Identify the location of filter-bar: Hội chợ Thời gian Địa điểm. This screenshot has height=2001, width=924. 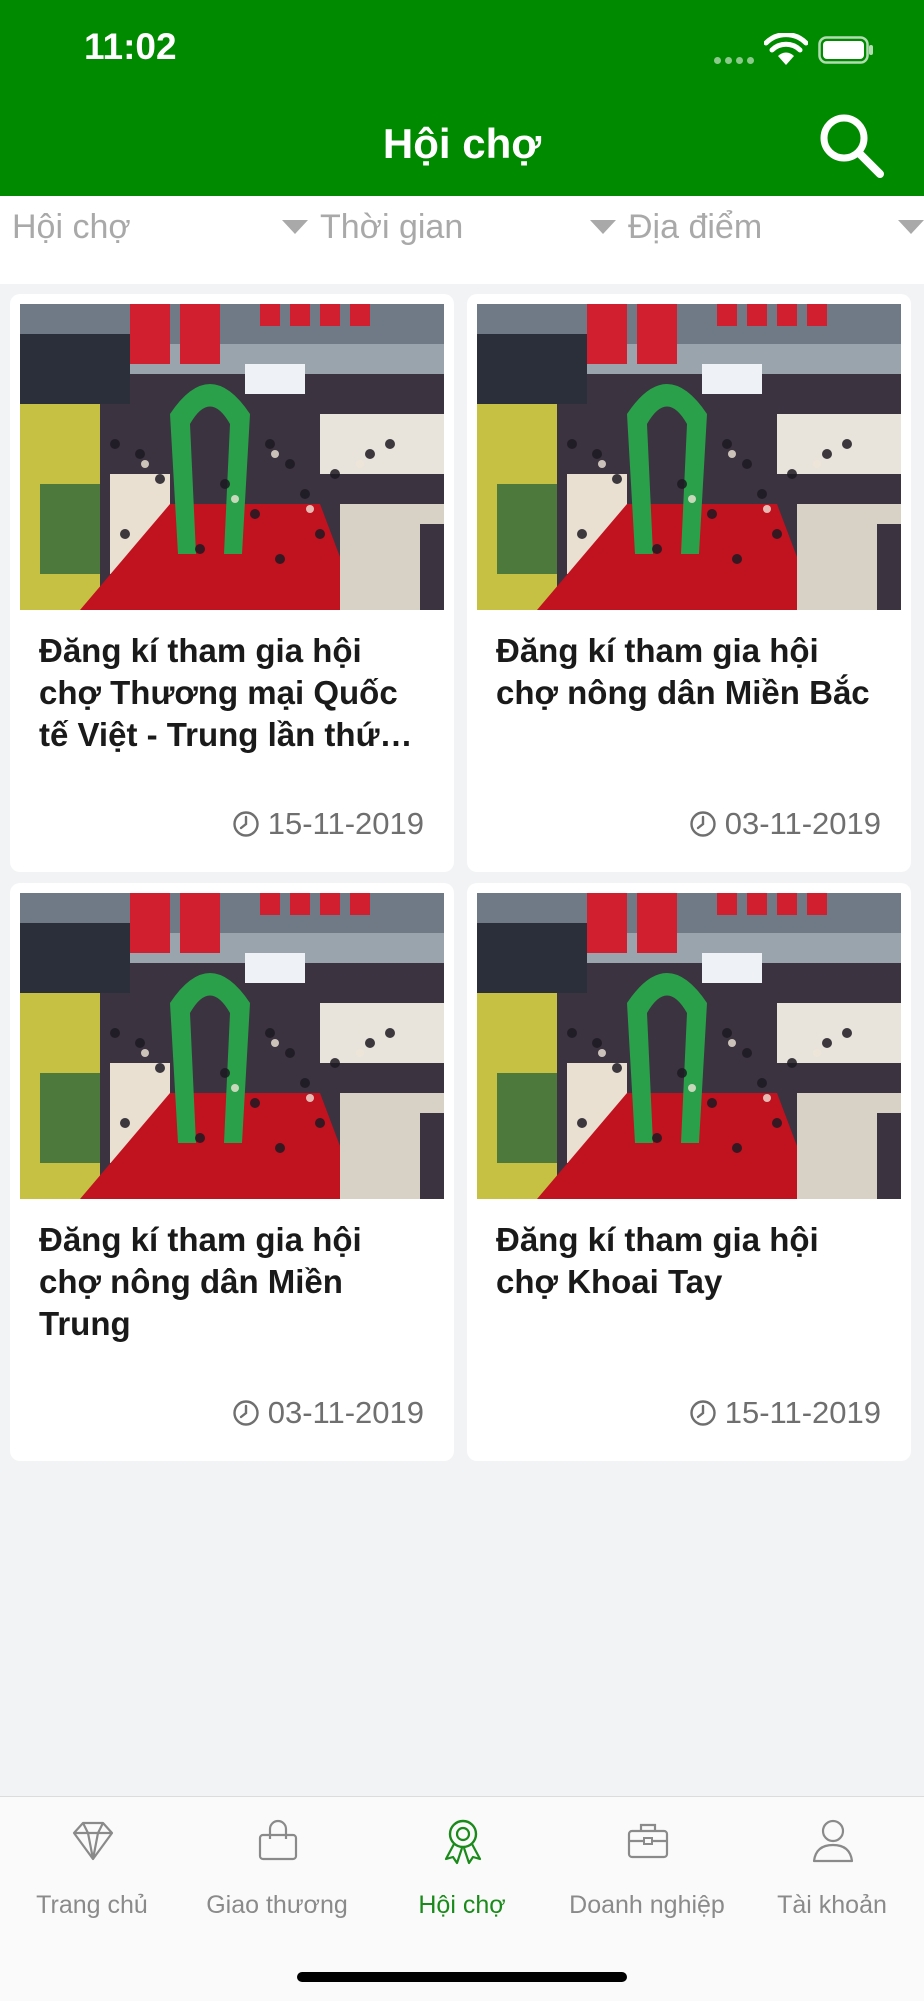
(462, 240).